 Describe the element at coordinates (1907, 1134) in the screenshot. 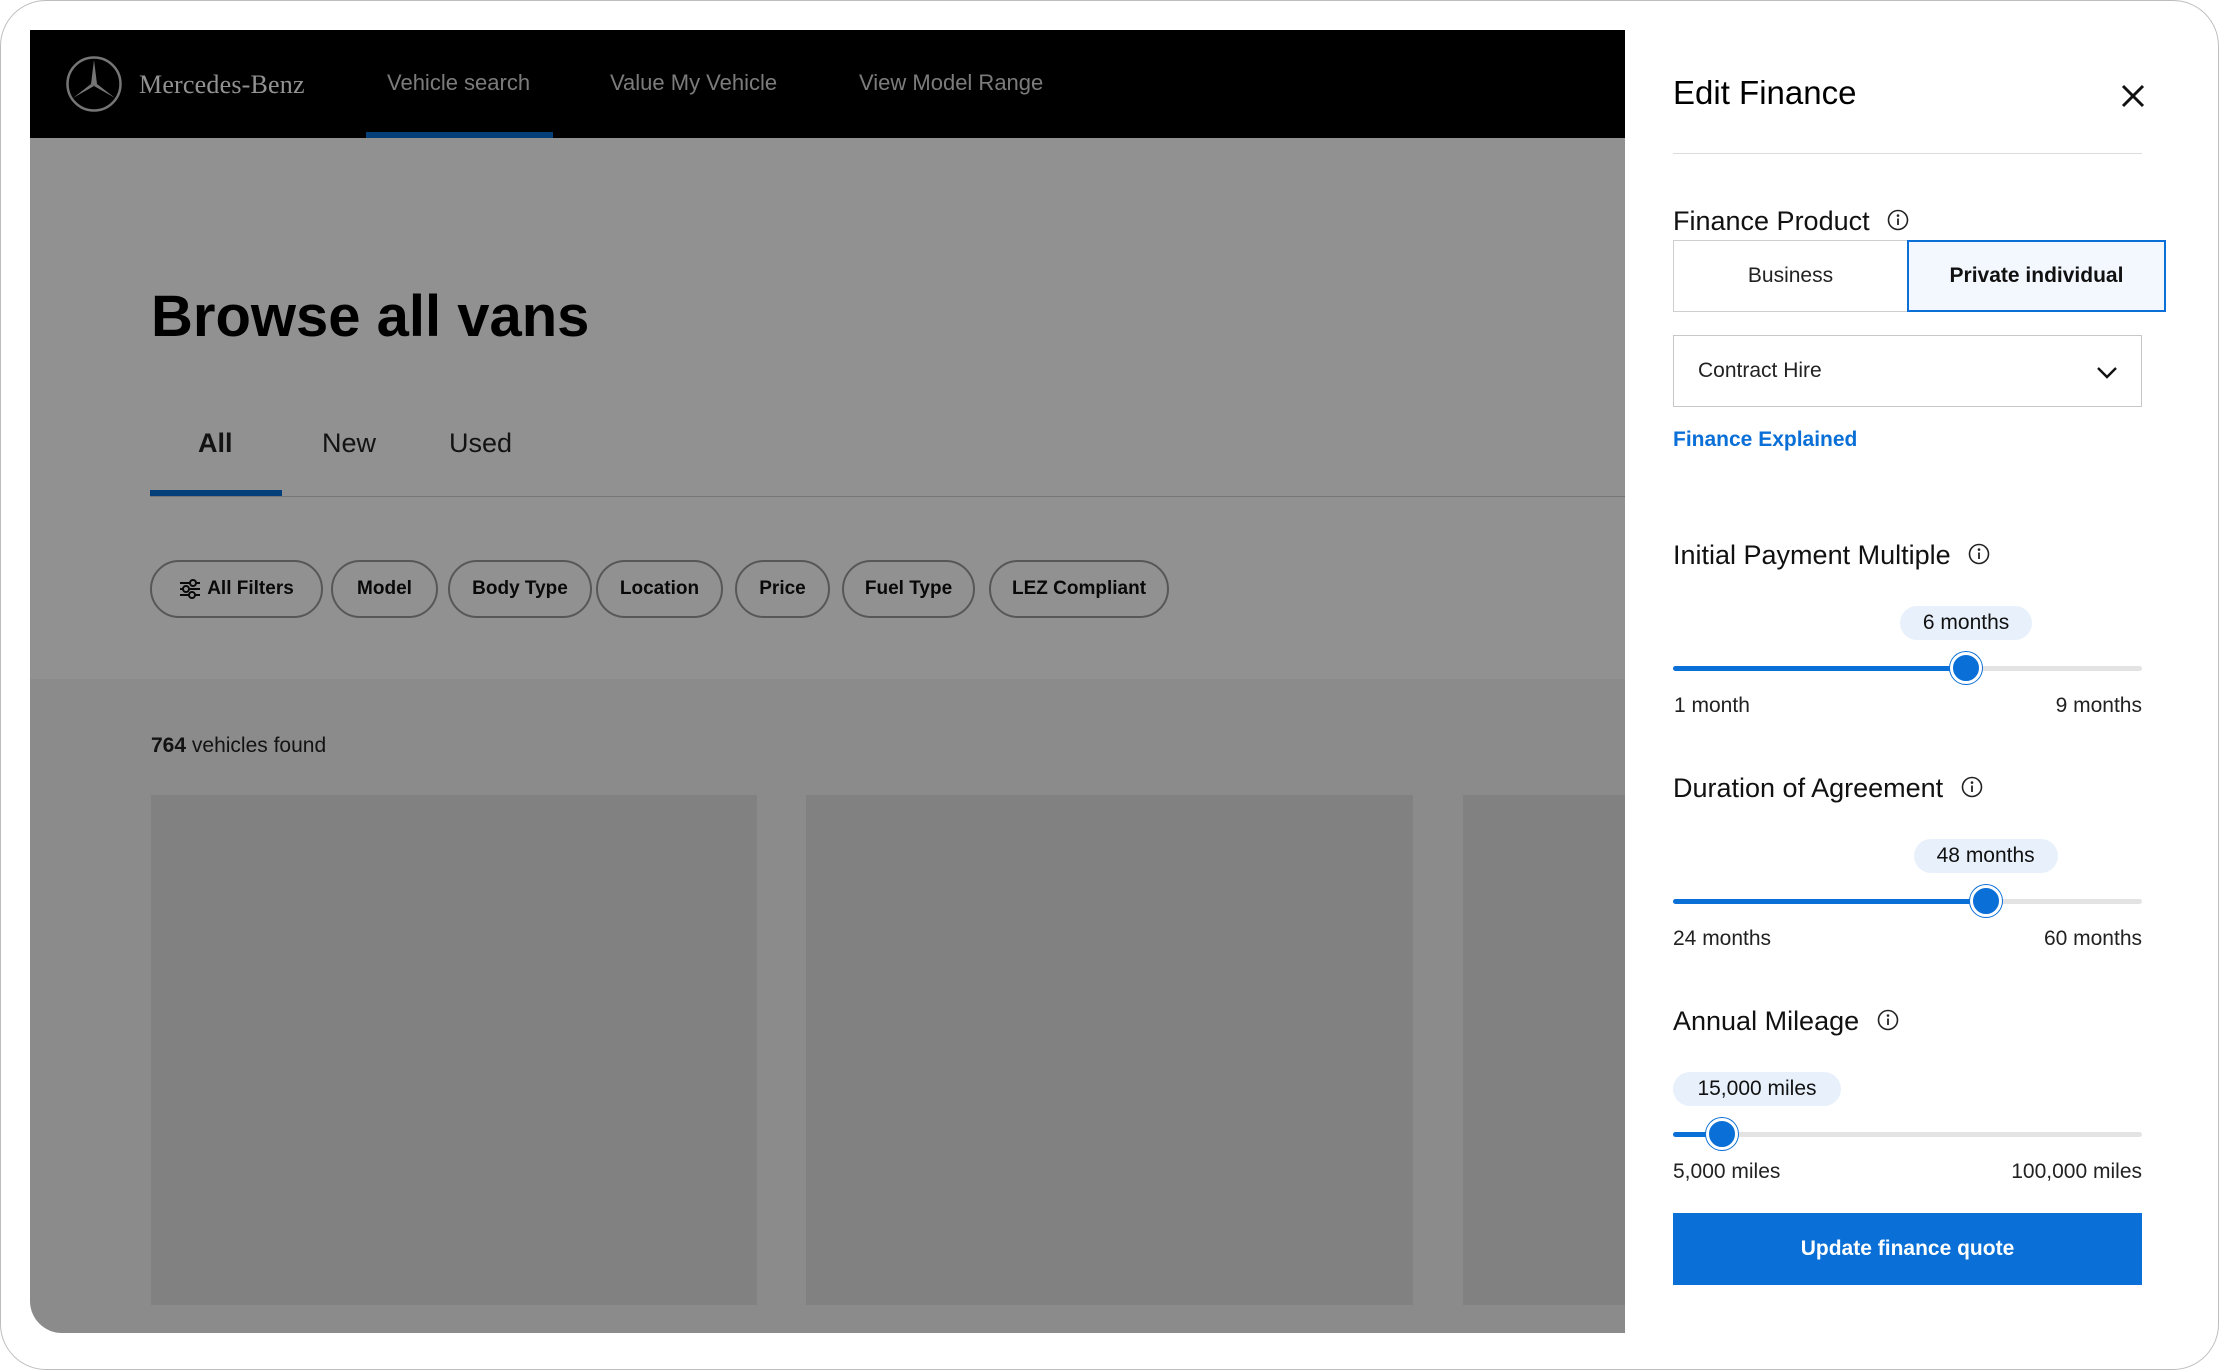

I see `mileage-slider-track` at that location.